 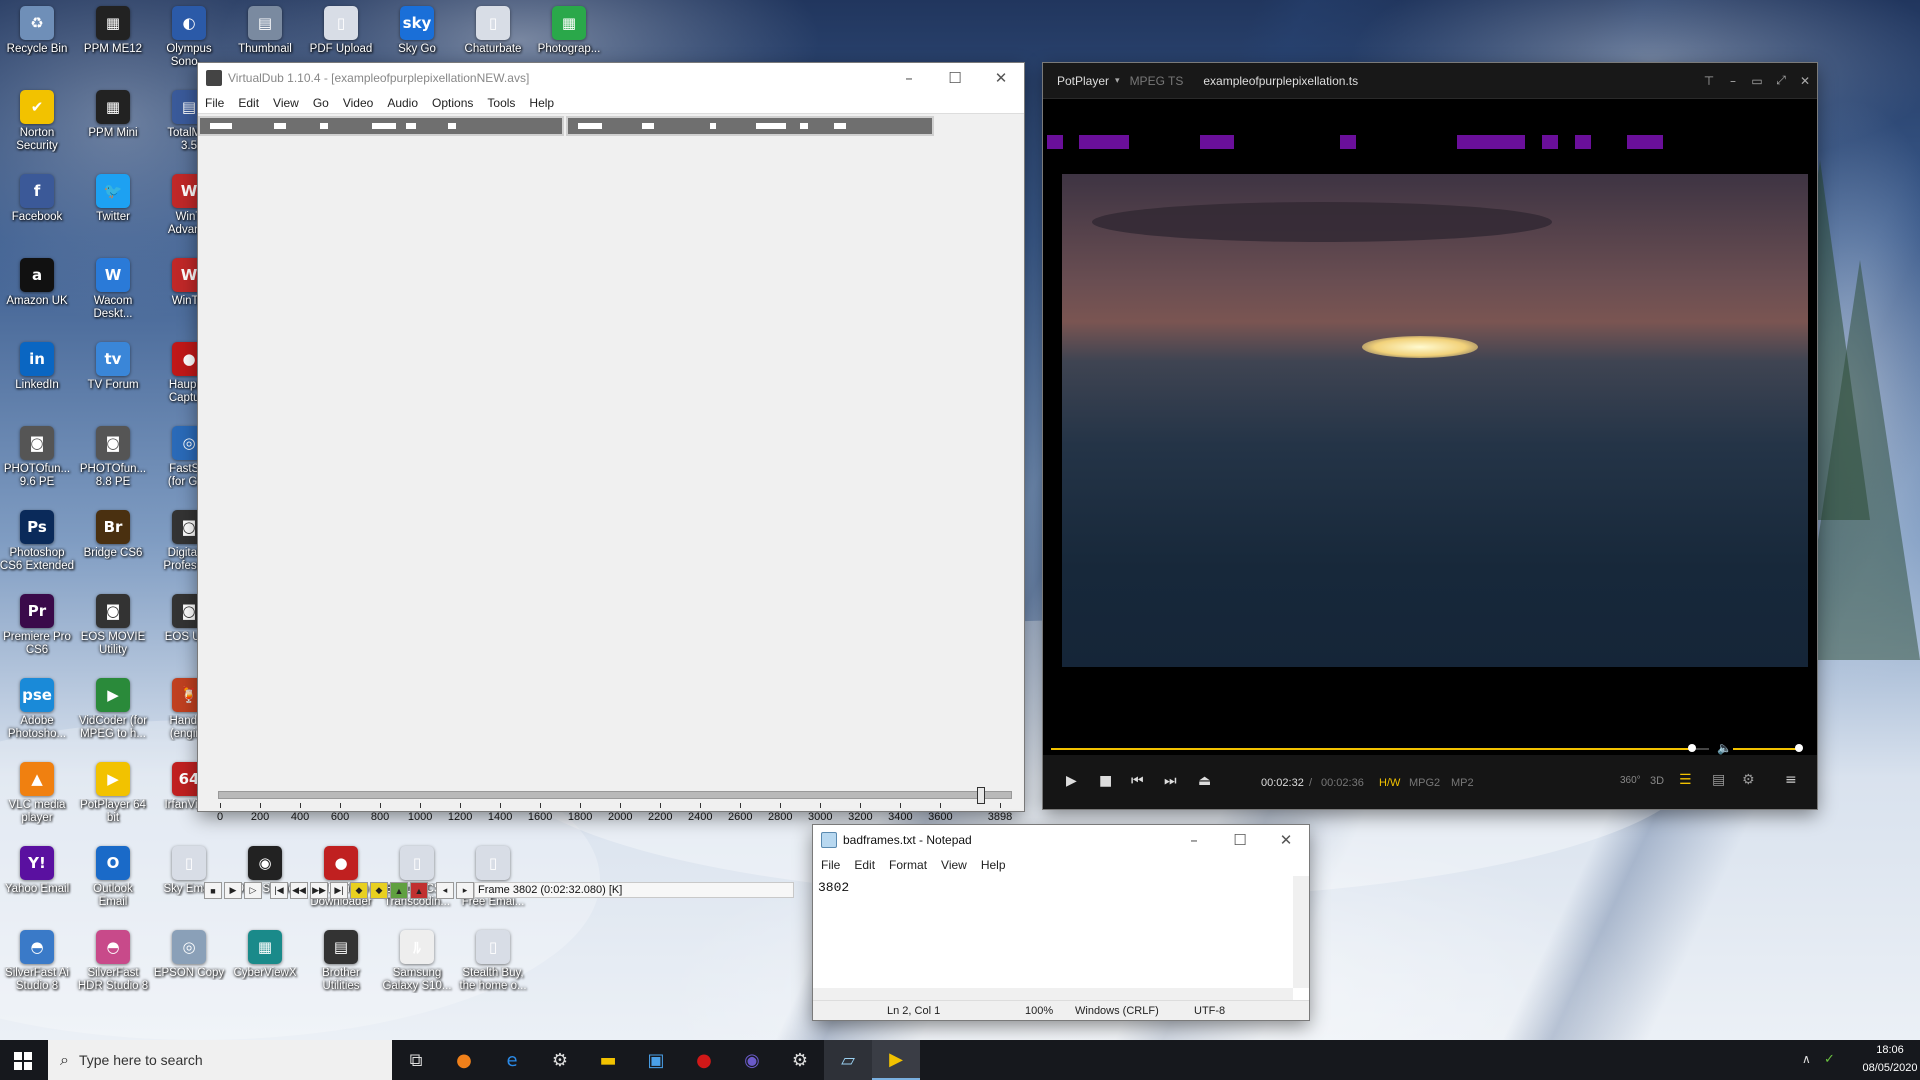 What do you see at coordinates (37, 625) in the screenshot?
I see `desktop-icon: Pr Premiere Pro CS6` at bounding box center [37, 625].